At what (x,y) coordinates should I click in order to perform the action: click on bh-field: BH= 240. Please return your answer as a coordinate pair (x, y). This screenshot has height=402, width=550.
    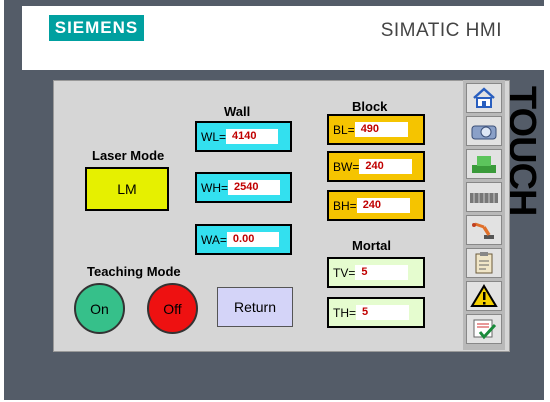
    Looking at the image, I should click on (376, 205).